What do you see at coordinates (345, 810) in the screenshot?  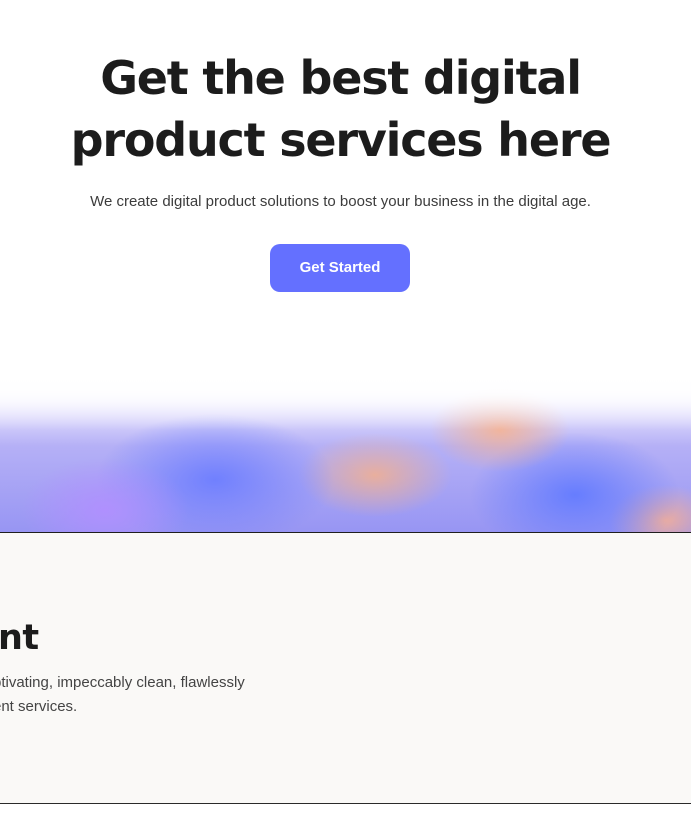 I see `next-section-edge` at bounding box center [345, 810].